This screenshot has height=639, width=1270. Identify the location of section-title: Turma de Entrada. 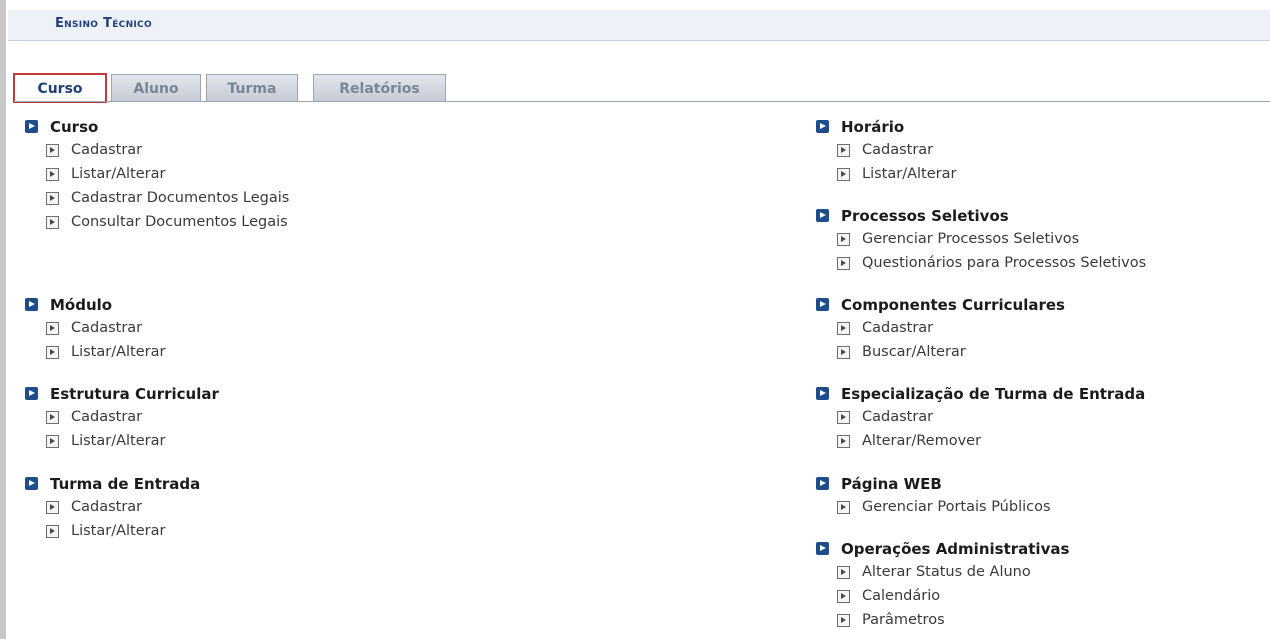
(125, 484).